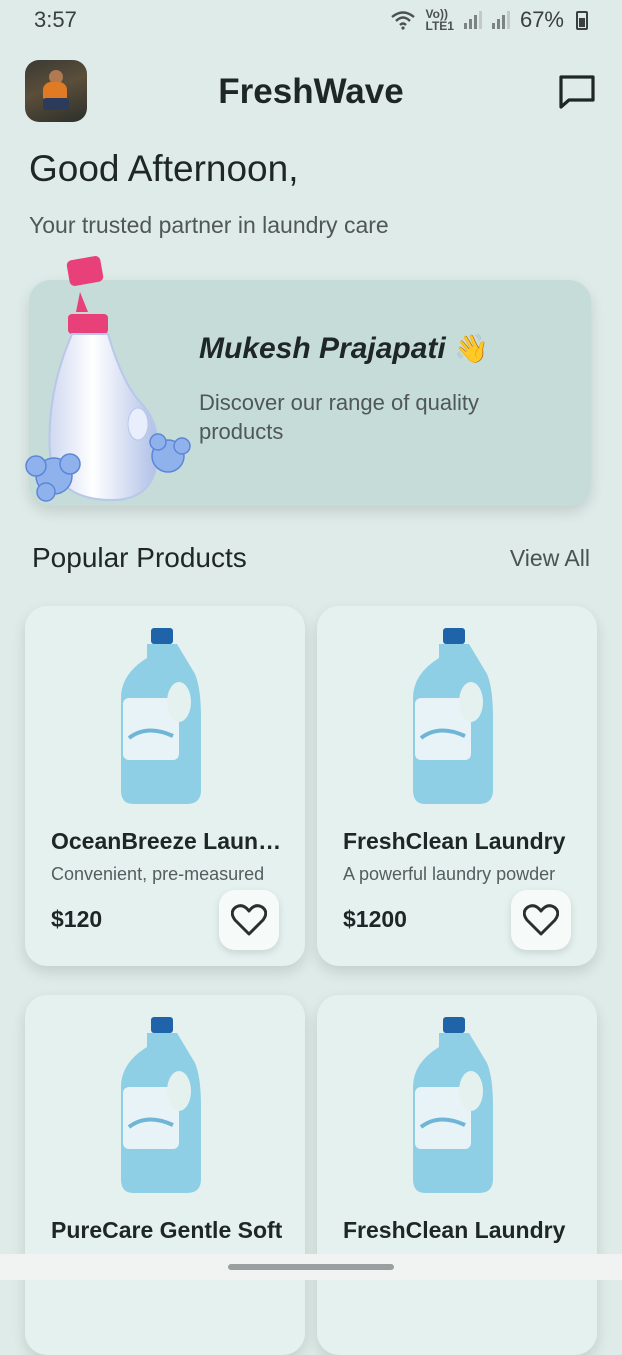  I want to click on product-description: Convenient, pre-measured, so click(158, 874).